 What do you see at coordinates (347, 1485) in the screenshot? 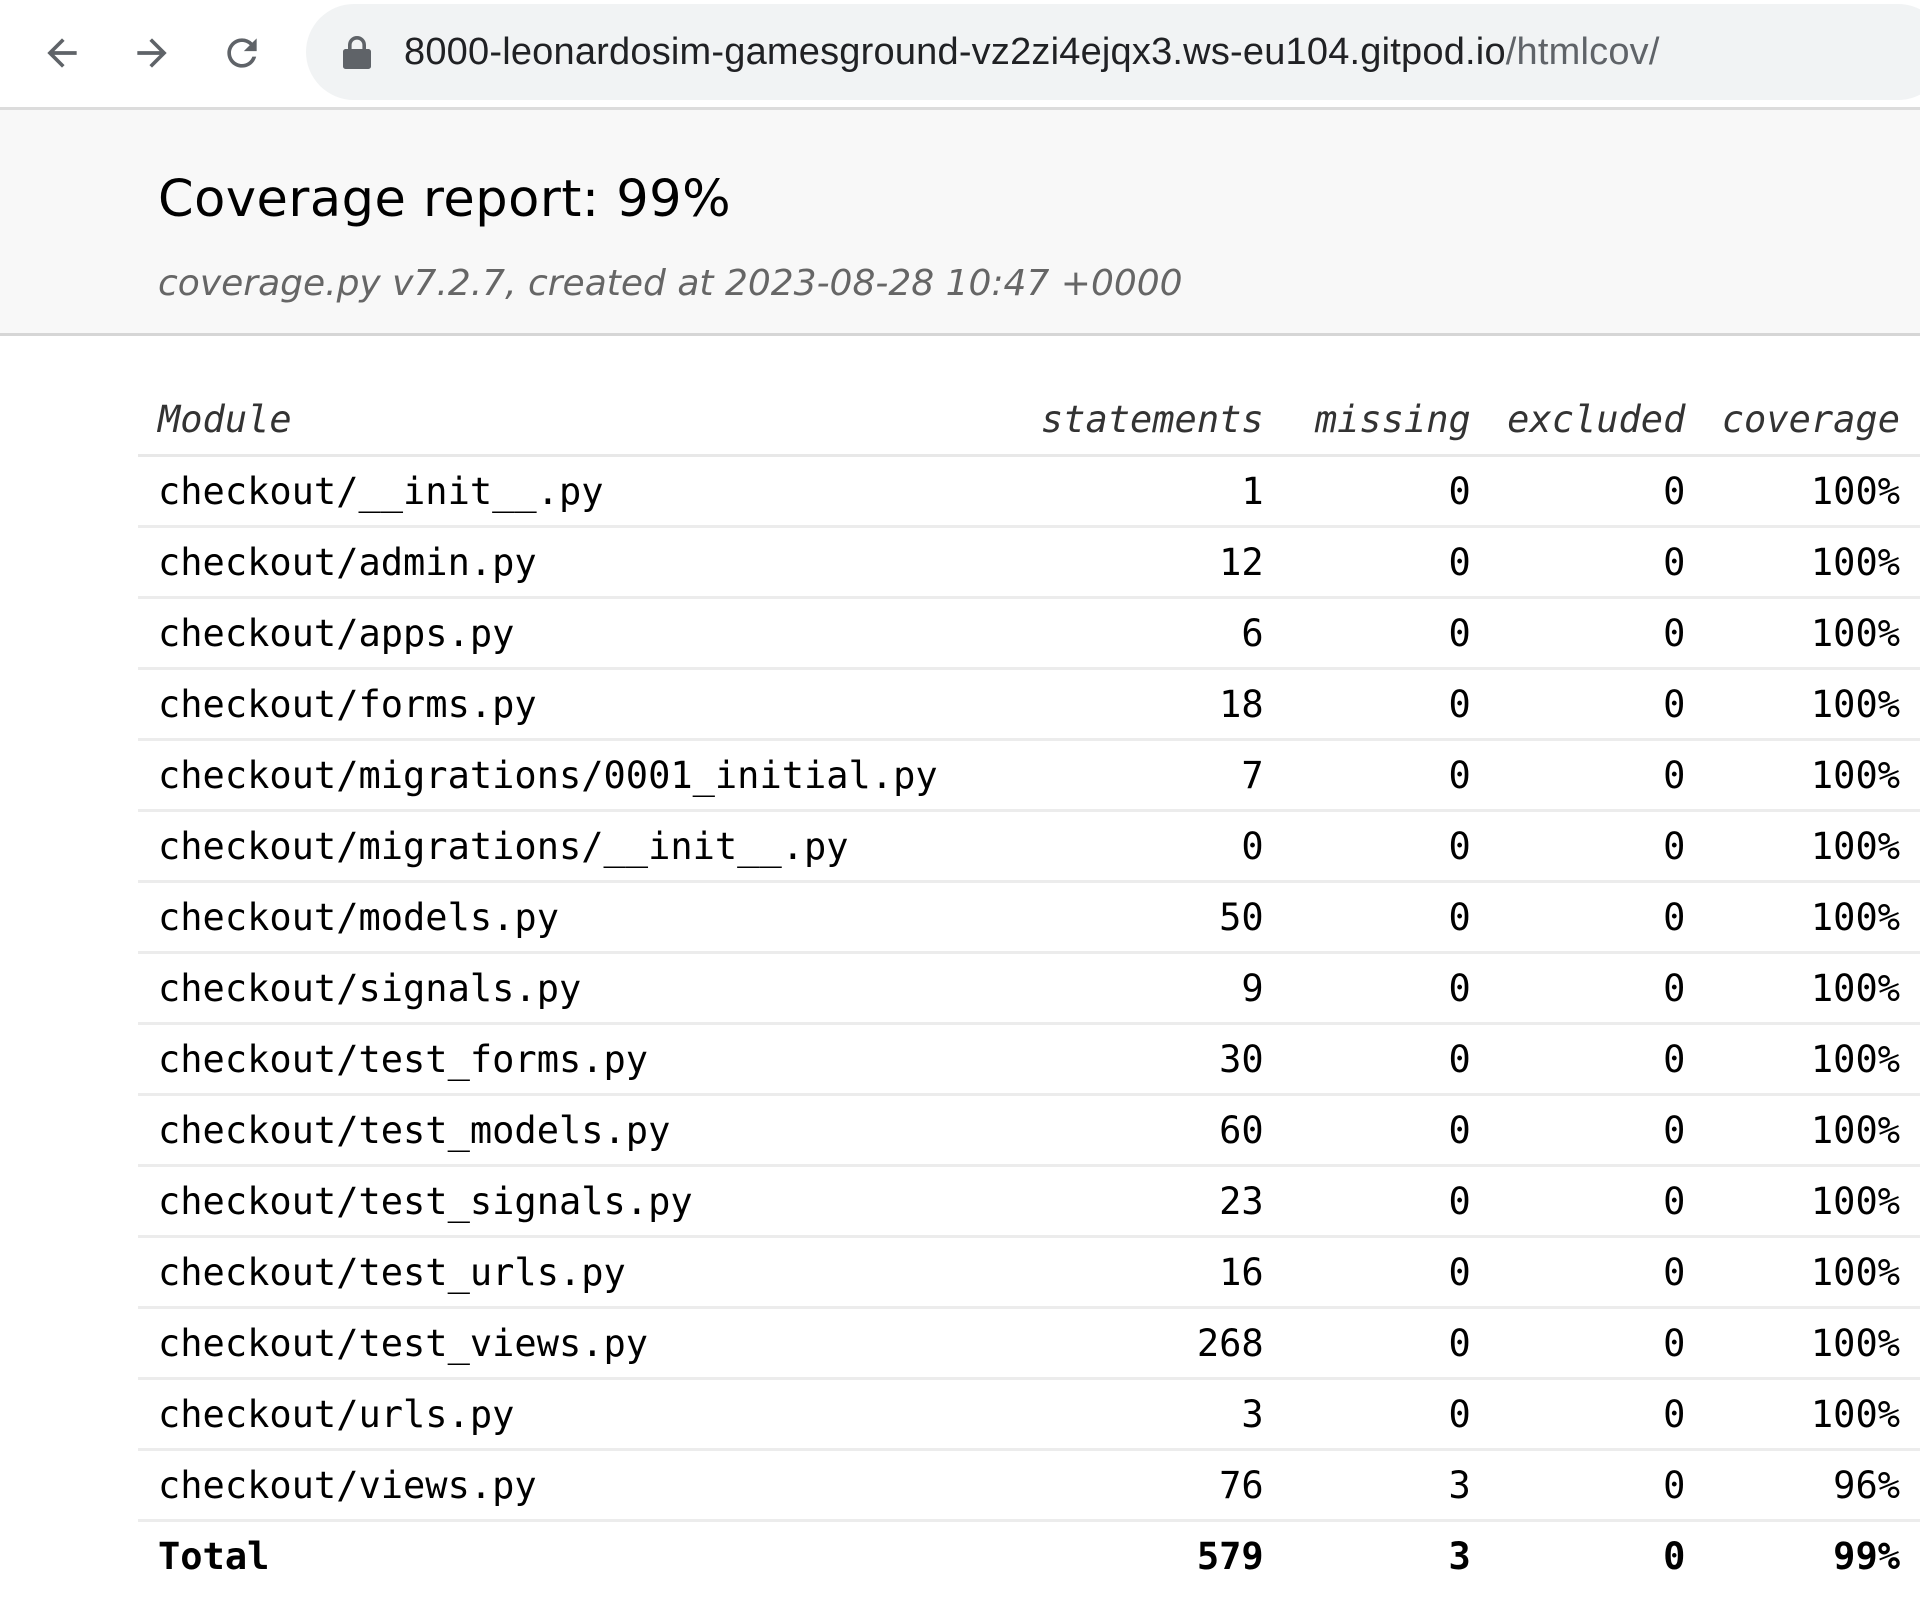
I see `module-link: checkout/views.py` at bounding box center [347, 1485].